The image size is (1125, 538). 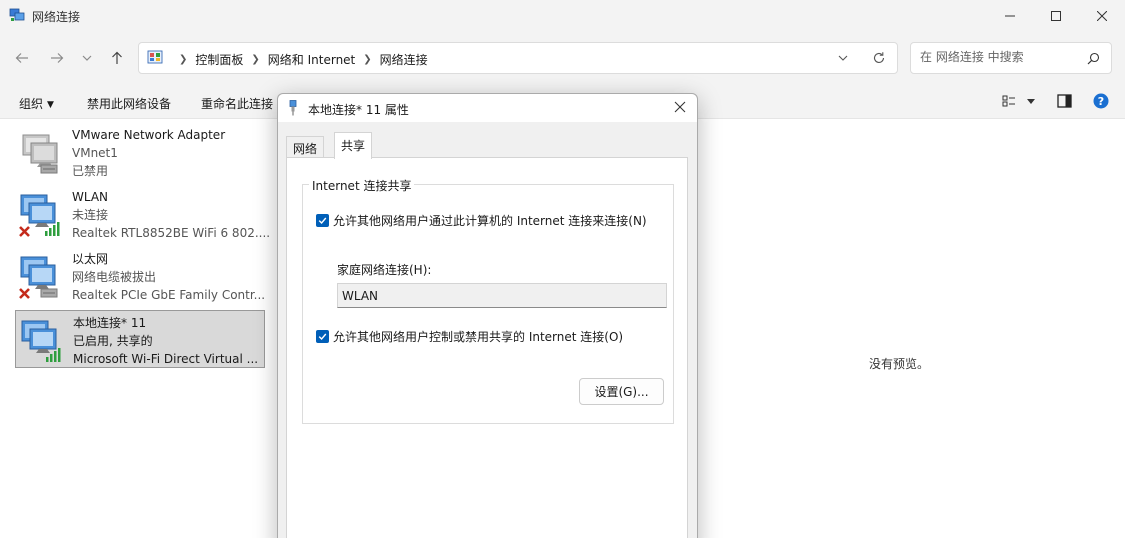 I want to click on close-window-button, so click(x=1102, y=15).